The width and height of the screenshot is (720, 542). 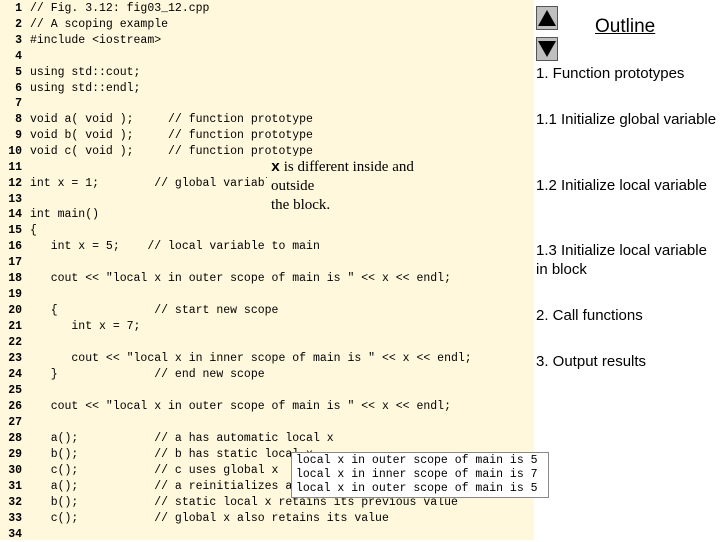 I want to click on line-number: 2, so click(x=18, y=24).